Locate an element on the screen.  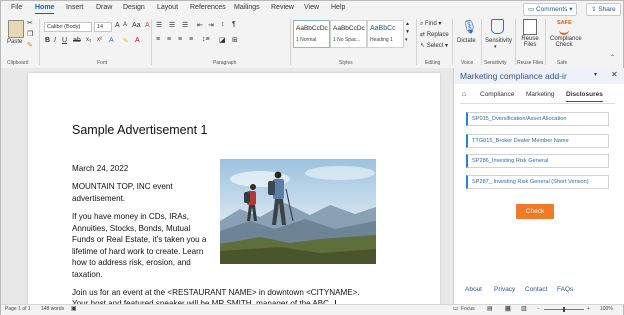
style-heading-1: AaBbCc Heading 1 is located at coordinates (385, 34).